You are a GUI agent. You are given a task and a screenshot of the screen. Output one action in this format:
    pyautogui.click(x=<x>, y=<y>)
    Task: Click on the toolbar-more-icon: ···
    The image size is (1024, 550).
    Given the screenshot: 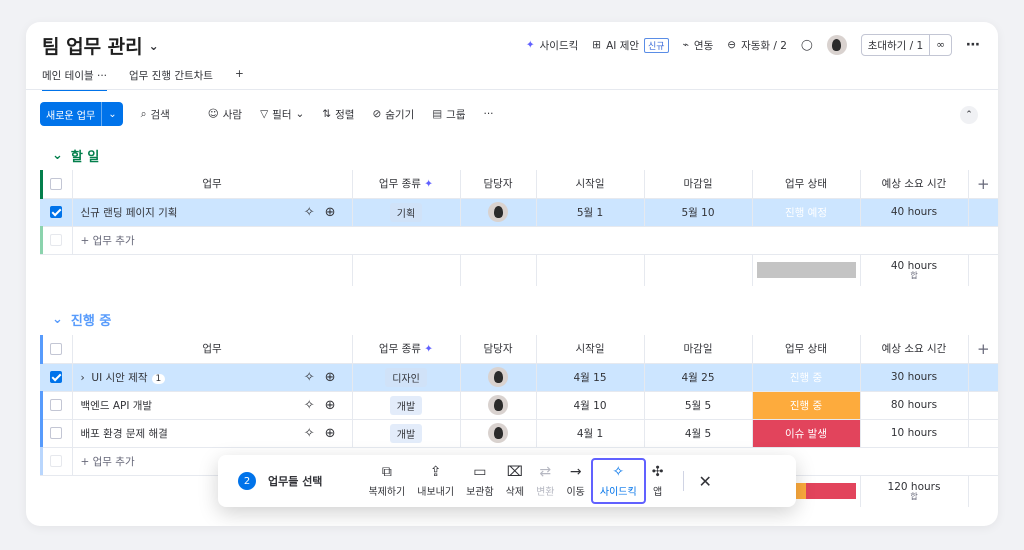 What is the action you would take?
    pyautogui.click(x=488, y=114)
    